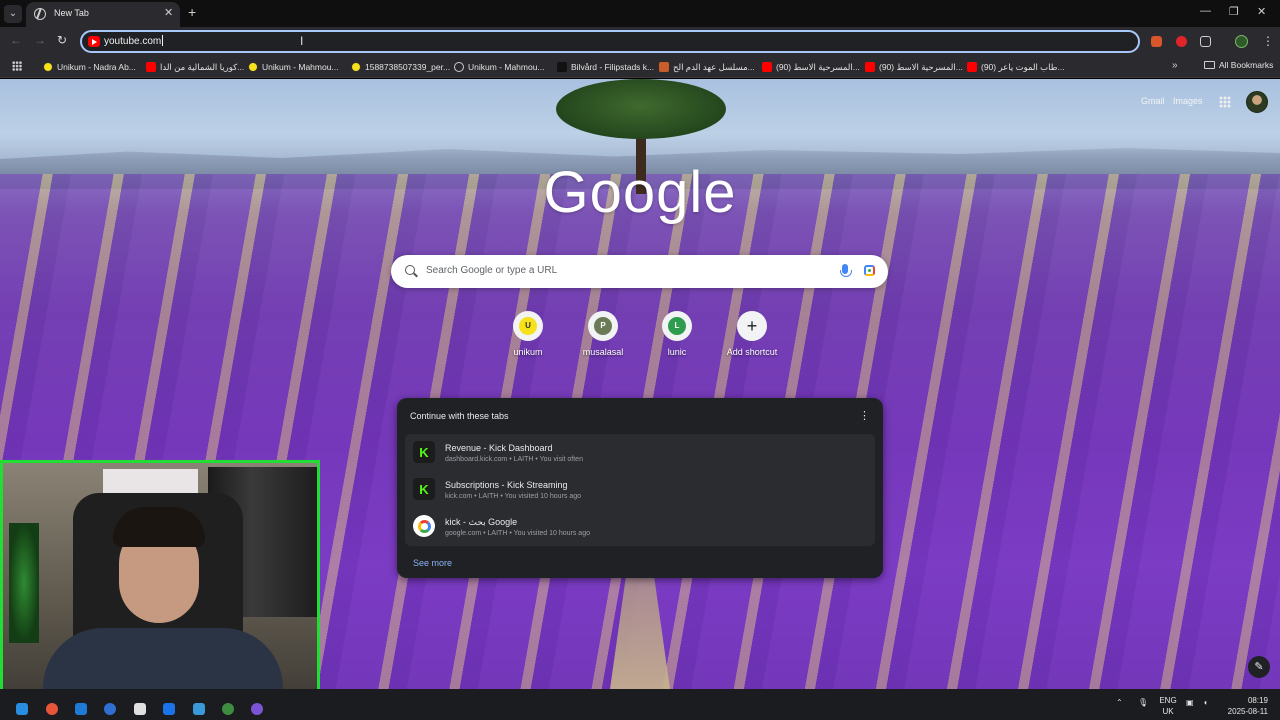  What do you see at coordinates (1156, 41) in the screenshot?
I see `extension-fox-icon` at bounding box center [1156, 41].